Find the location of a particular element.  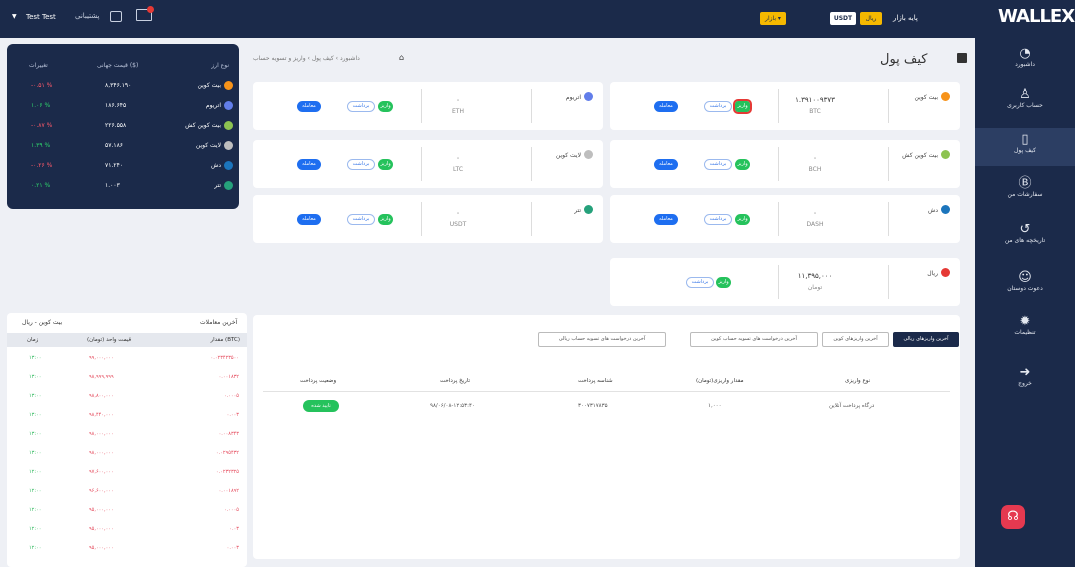

tab-coin-withdrawals: آخرین درخواست های تسویه حساب کوین is located at coordinates (754, 339).